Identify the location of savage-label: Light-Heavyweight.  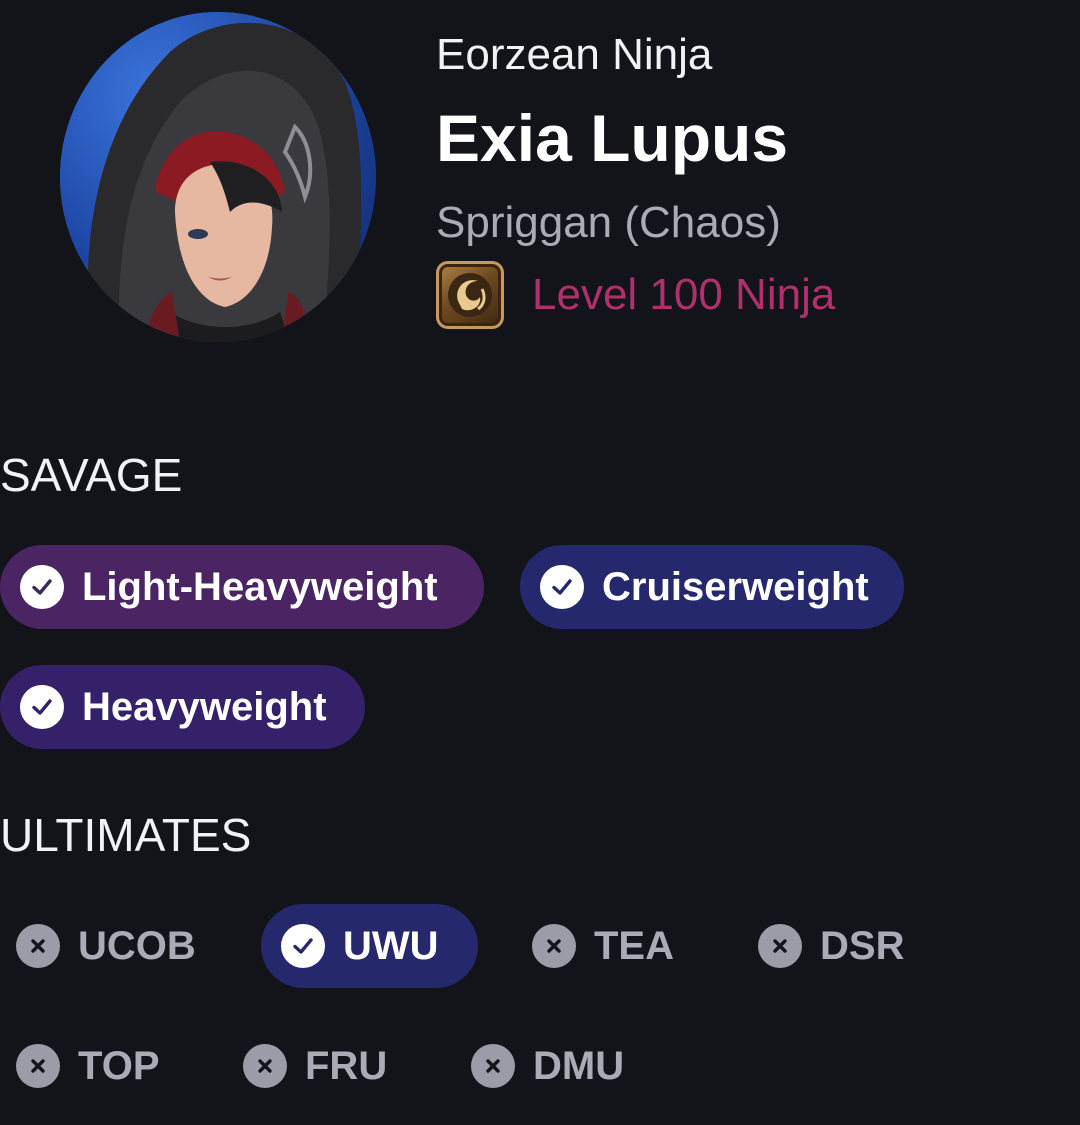
(260, 586).